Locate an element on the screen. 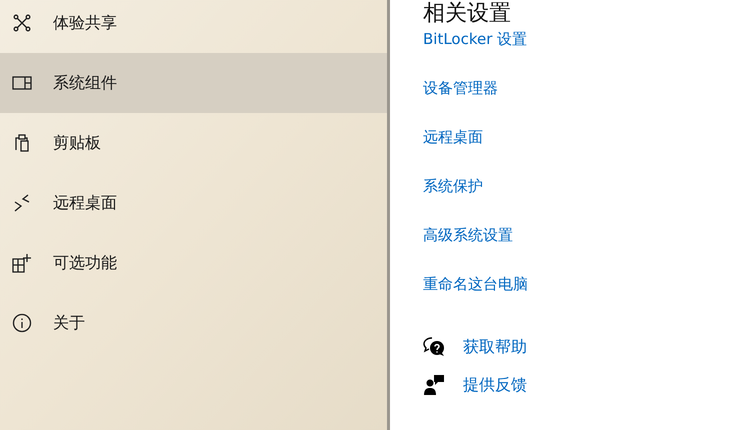 The width and height of the screenshot is (740, 430). sidebar-item: 体验共享 is located at coordinates (193, 26).